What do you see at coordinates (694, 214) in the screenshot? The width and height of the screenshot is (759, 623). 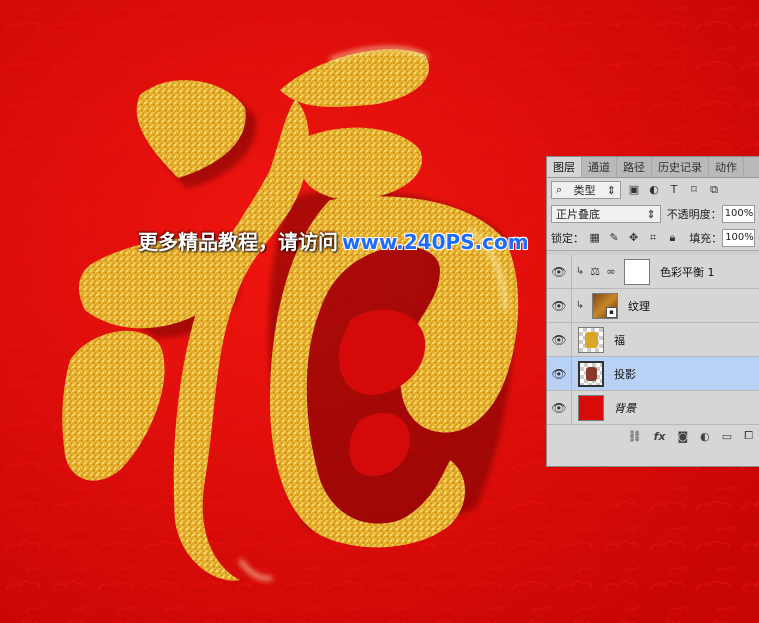 I see `opacity-label: 不透明度：` at bounding box center [694, 214].